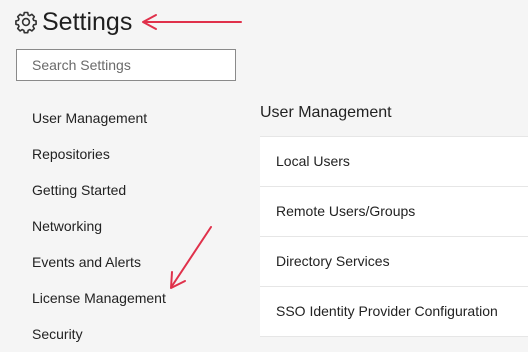 The width and height of the screenshot is (528, 352). What do you see at coordinates (326, 112) in the screenshot?
I see `panel-title: User Management` at bounding box center [326, 112].